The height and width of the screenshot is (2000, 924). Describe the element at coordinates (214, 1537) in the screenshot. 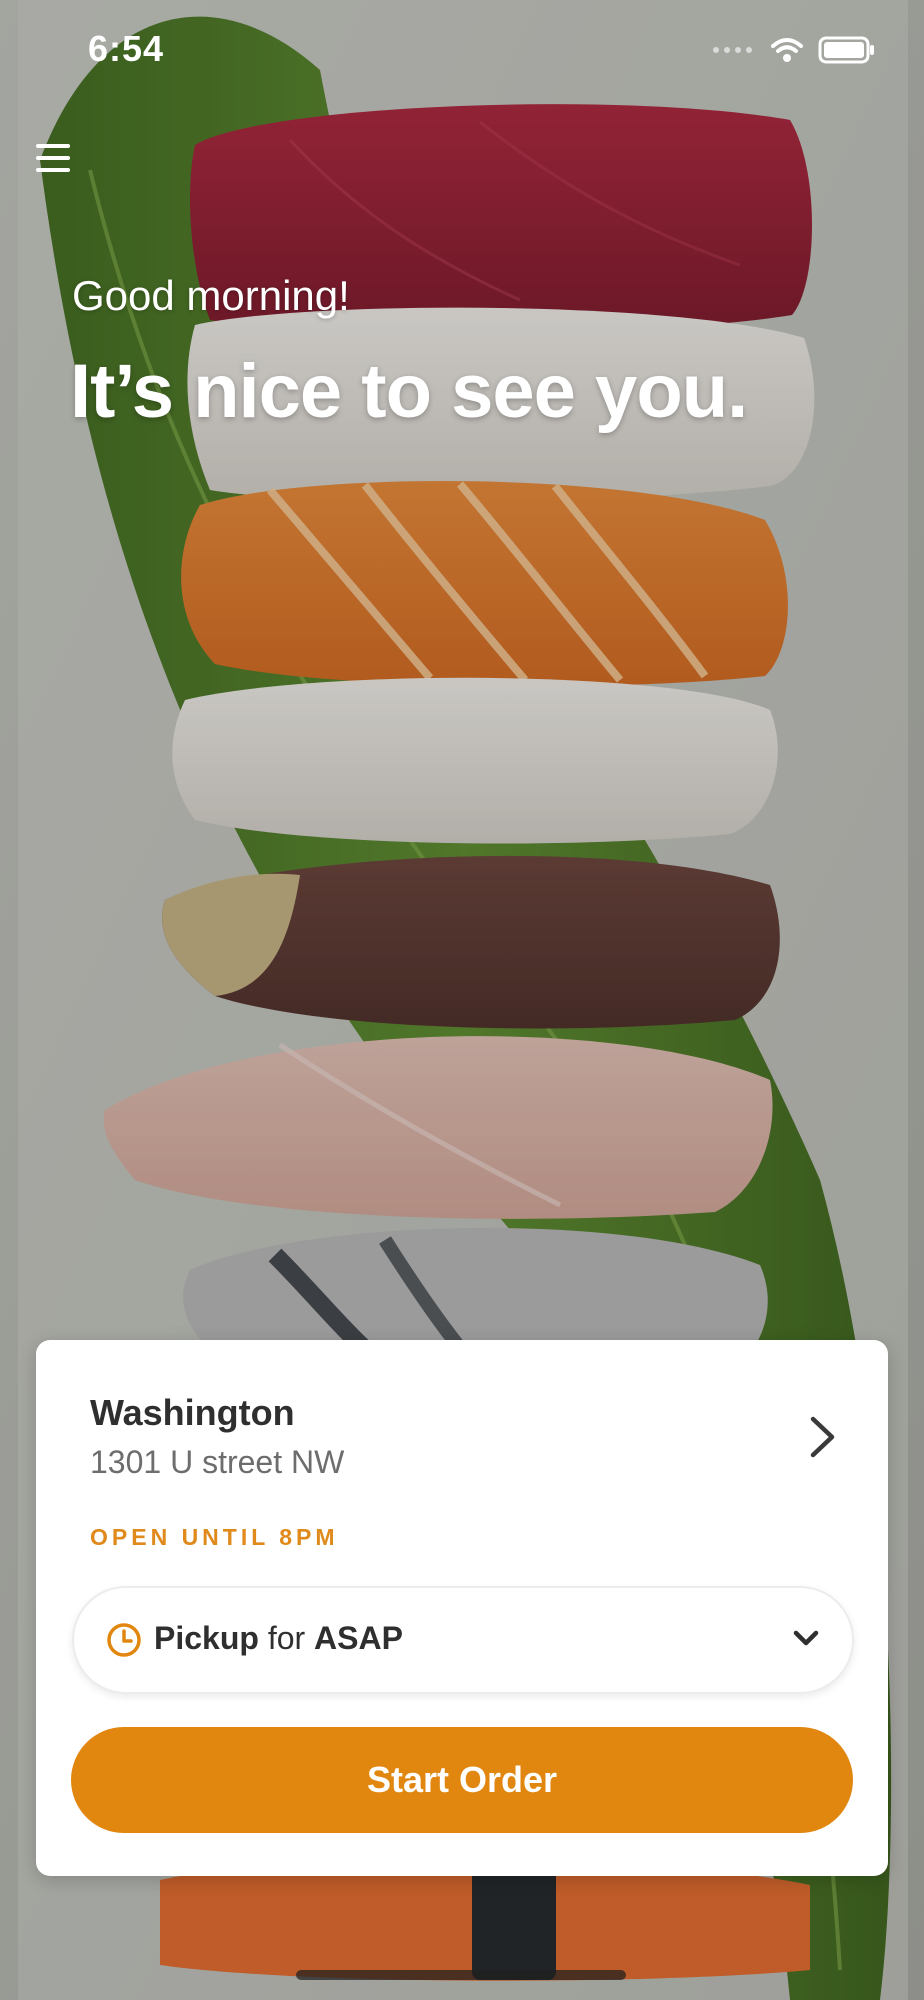

I see `store-hours-status: OPEN UNTIL 8PM` at that location.